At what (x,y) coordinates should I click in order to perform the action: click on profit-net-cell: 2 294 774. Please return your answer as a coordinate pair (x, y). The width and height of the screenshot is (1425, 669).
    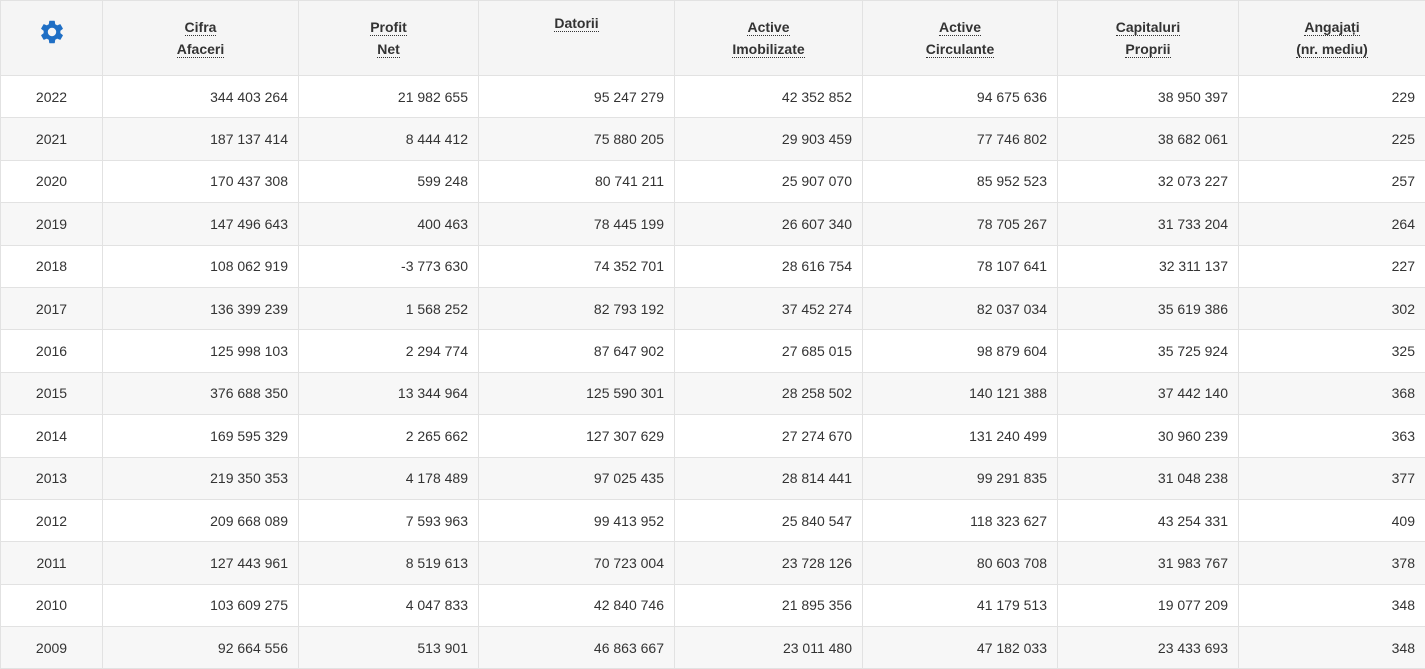
    Looking at the image, I should click on (389, 351).